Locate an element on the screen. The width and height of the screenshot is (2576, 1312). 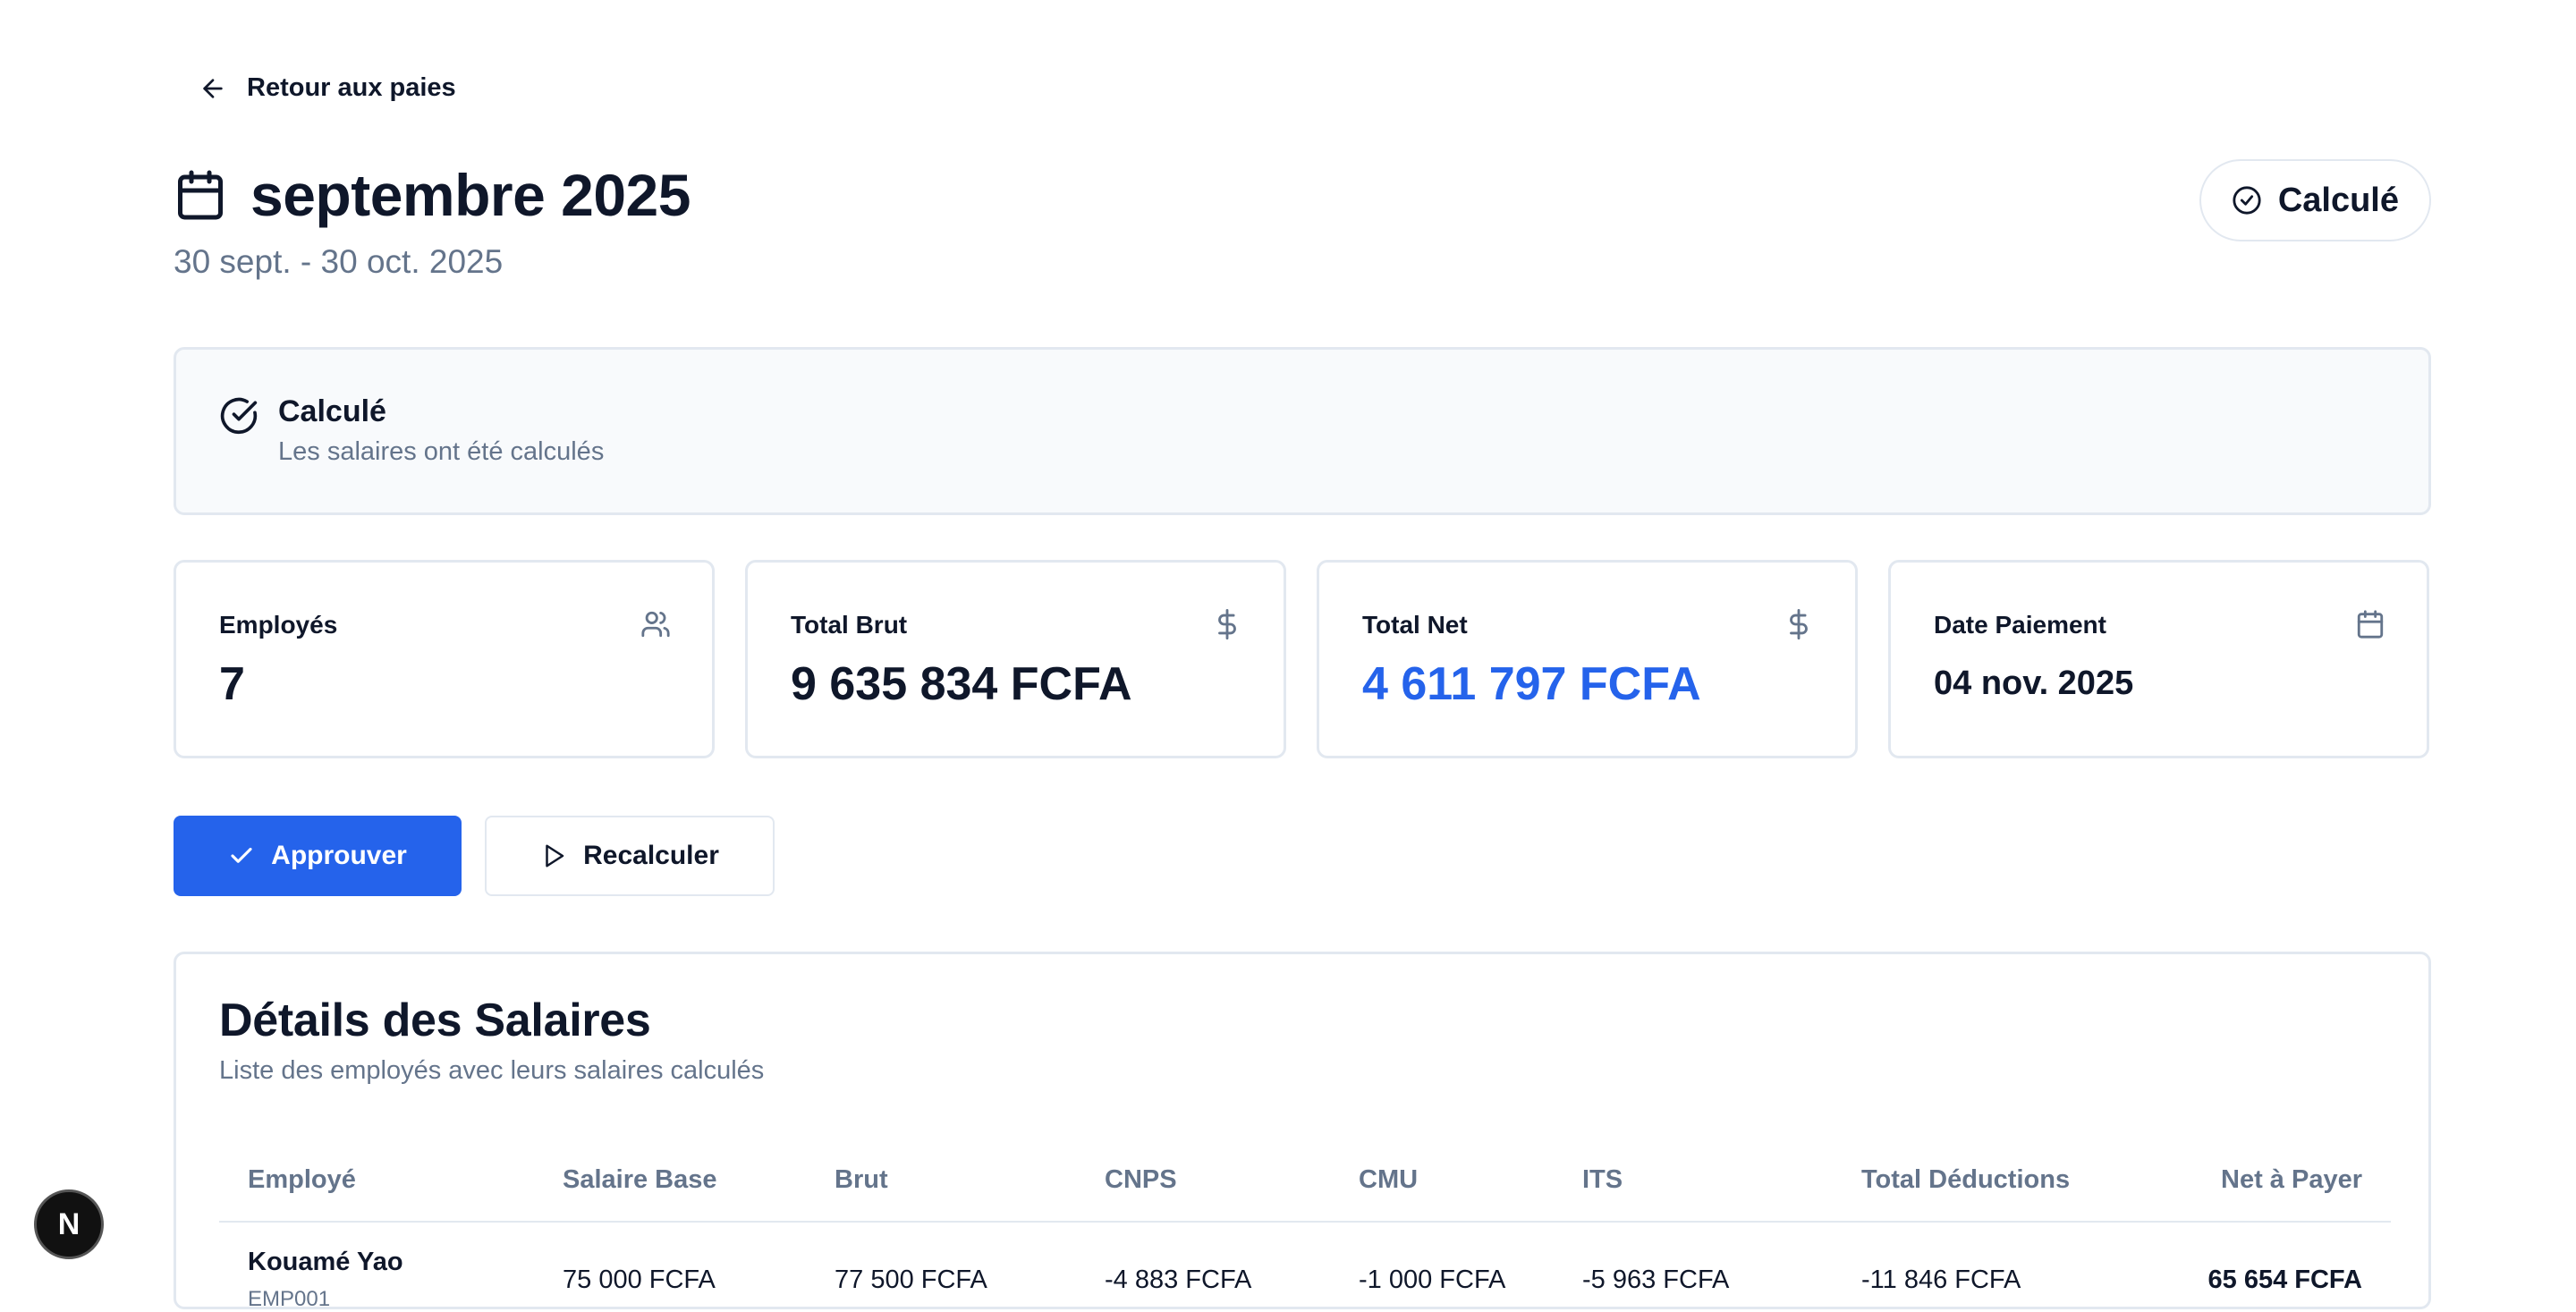
cell-total-deductions: -11 846 FCFA is located at coordinates (1941, 1279).